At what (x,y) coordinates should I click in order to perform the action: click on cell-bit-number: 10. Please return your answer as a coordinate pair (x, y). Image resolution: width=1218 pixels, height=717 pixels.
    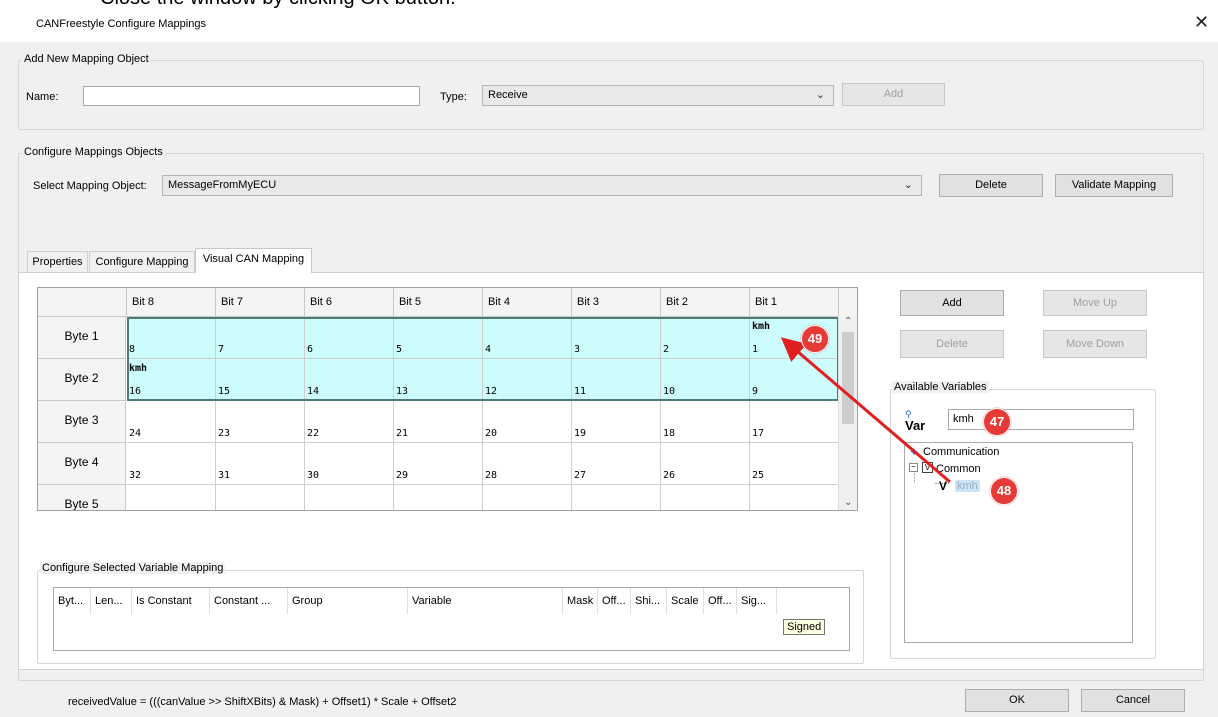
    Looking at the image, I should click on (669, 391).